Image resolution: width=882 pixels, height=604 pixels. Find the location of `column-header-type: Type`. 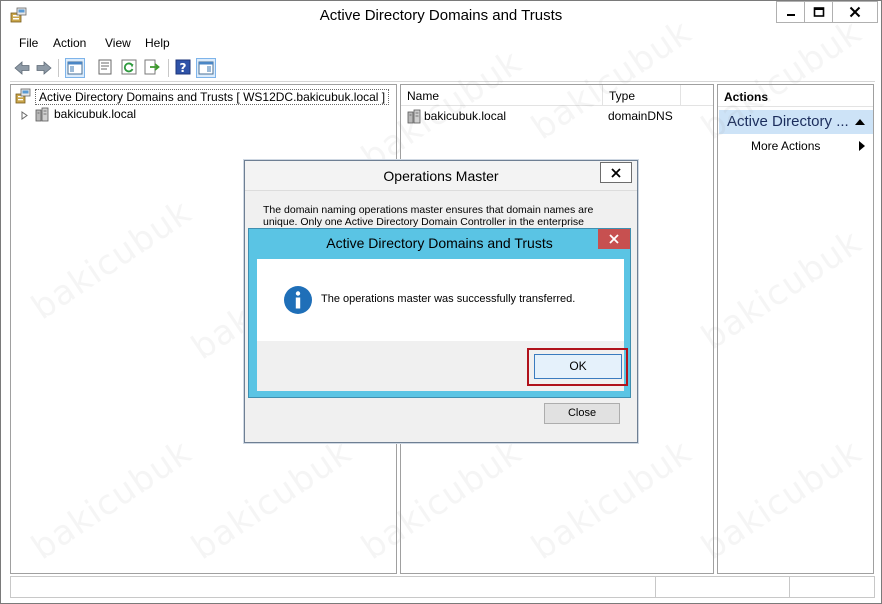

column-header-type: Type is located at coordinates (642, 95).